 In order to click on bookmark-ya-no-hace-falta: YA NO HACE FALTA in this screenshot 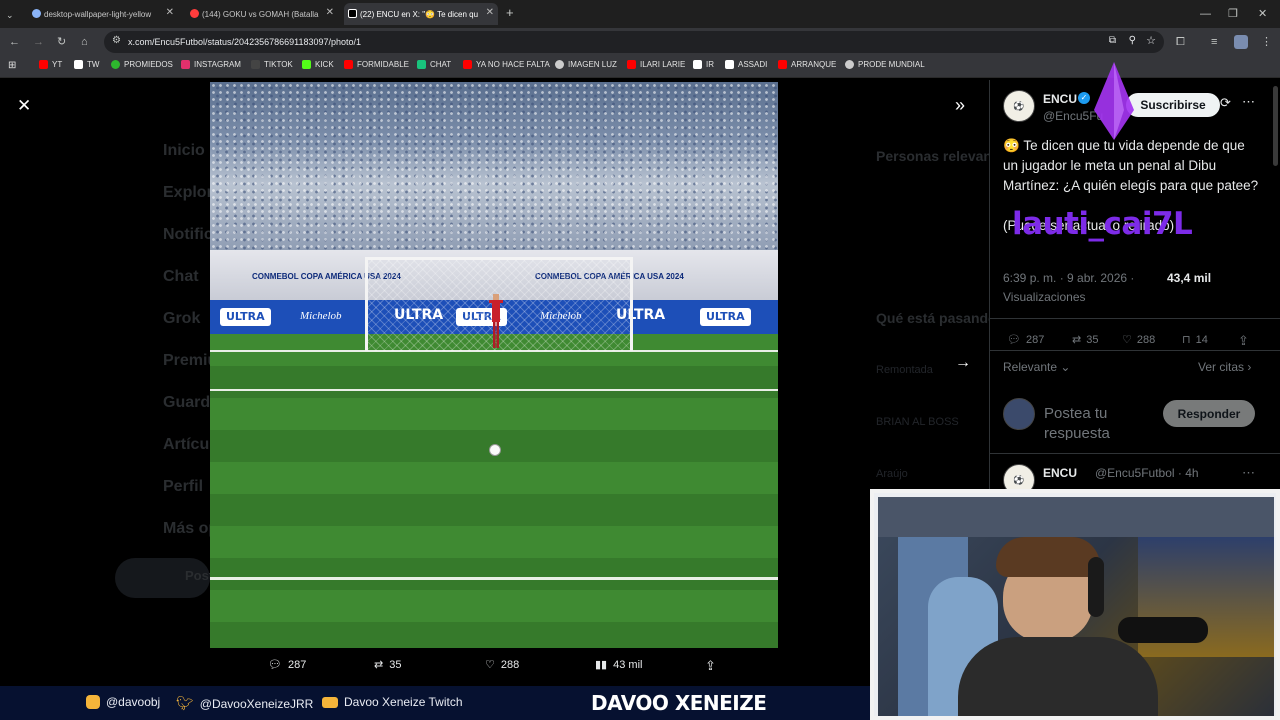, I will do `click(506, 64)`.